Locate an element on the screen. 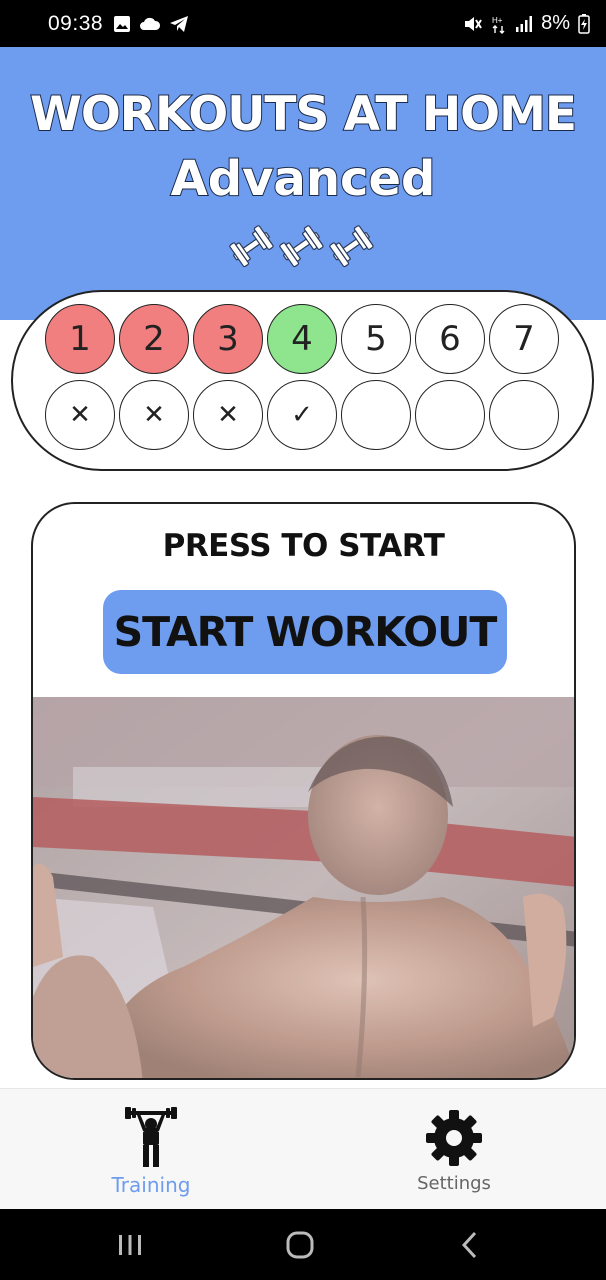  network-icon: H+ is located at coordinates (498, 25).